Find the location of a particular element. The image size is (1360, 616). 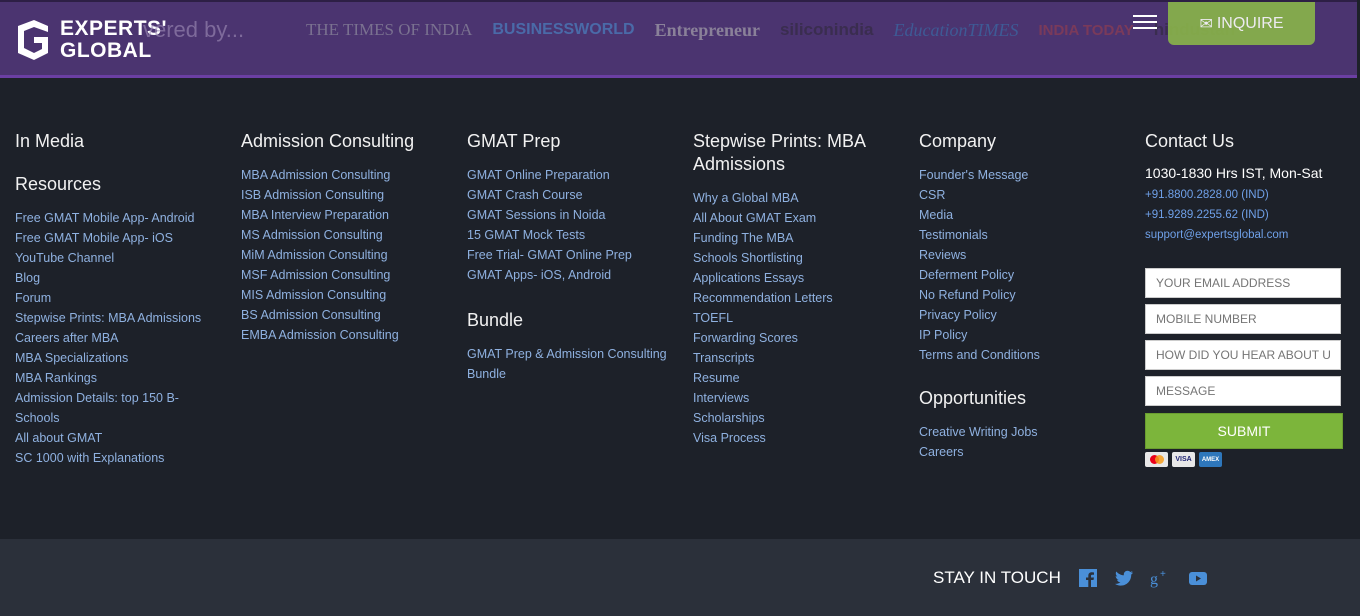

list-item: ISB Admission Consulting is located at coordinates (346, 195).